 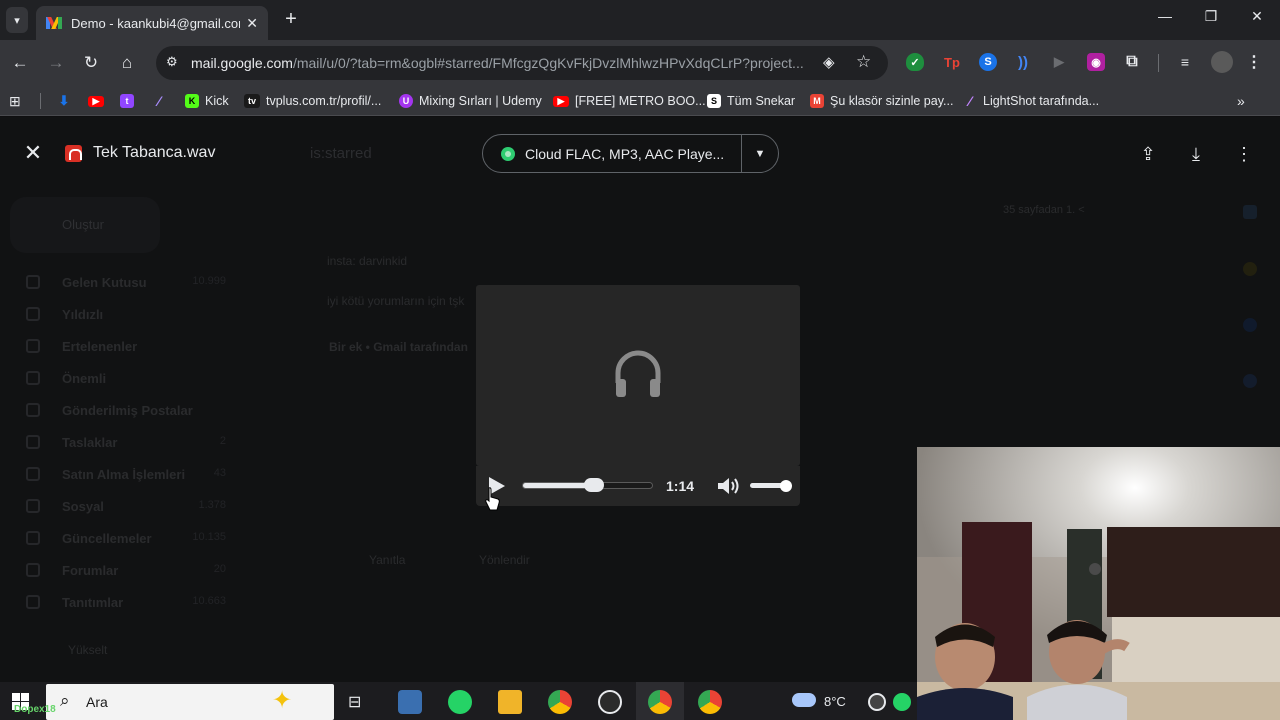 I want to click on bookmark-udemy: U Mixing Sırları | Udemy, so click(x=470, y=101).